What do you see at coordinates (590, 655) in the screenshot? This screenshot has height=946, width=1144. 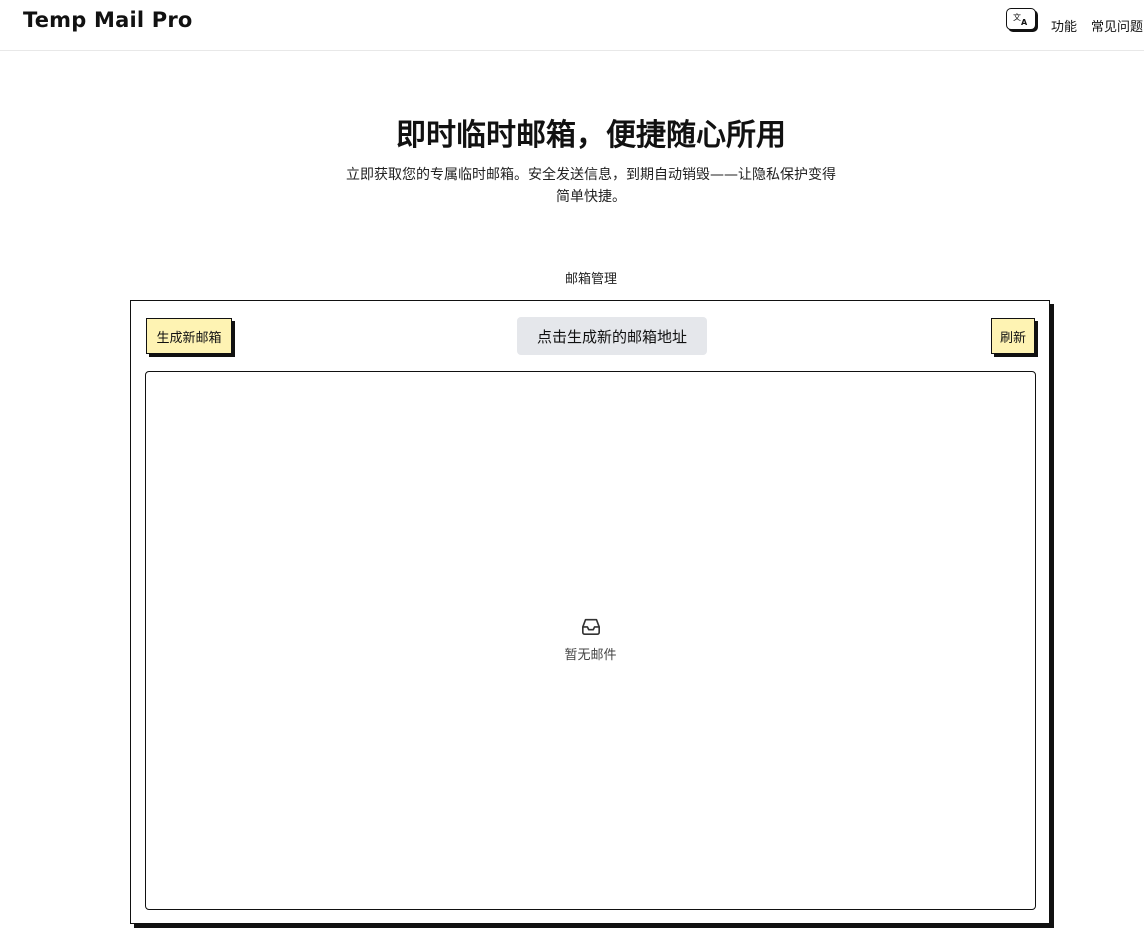 I see `empty-inbox-text: 暂无邮件` at bounding box center [590, 655].